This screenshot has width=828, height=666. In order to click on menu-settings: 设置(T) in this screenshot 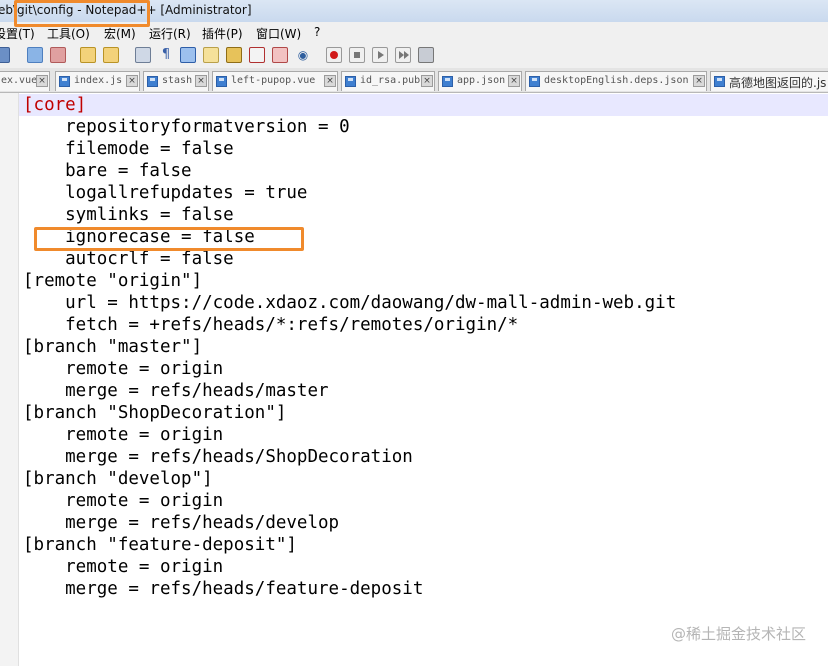, I will do `click(17, 33)`.